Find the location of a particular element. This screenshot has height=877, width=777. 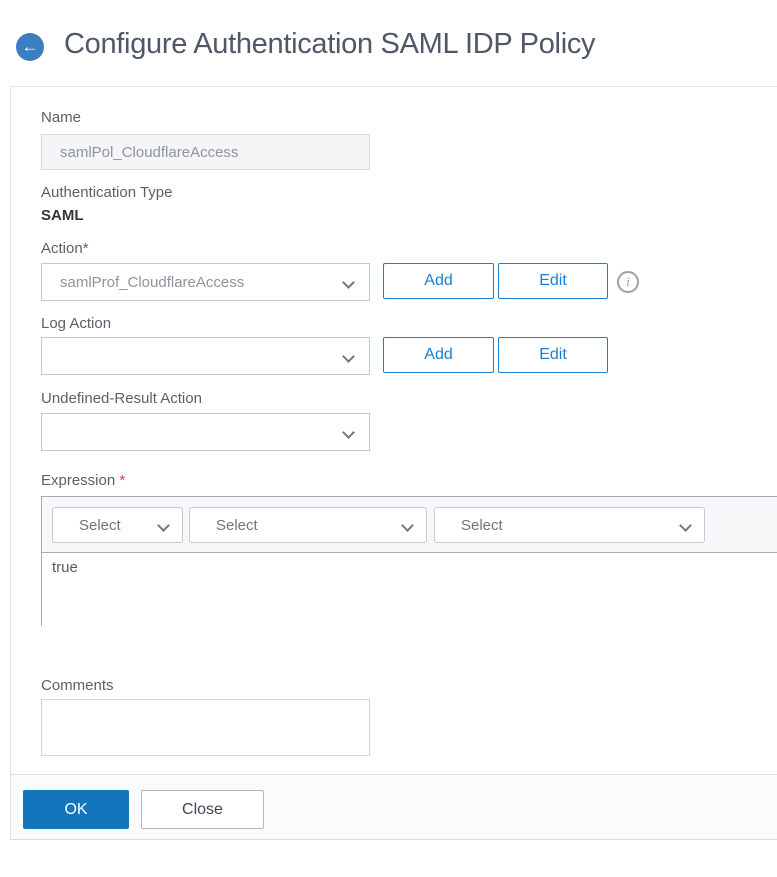

footer-bar: OK Close is located at coordinates (394, 807).